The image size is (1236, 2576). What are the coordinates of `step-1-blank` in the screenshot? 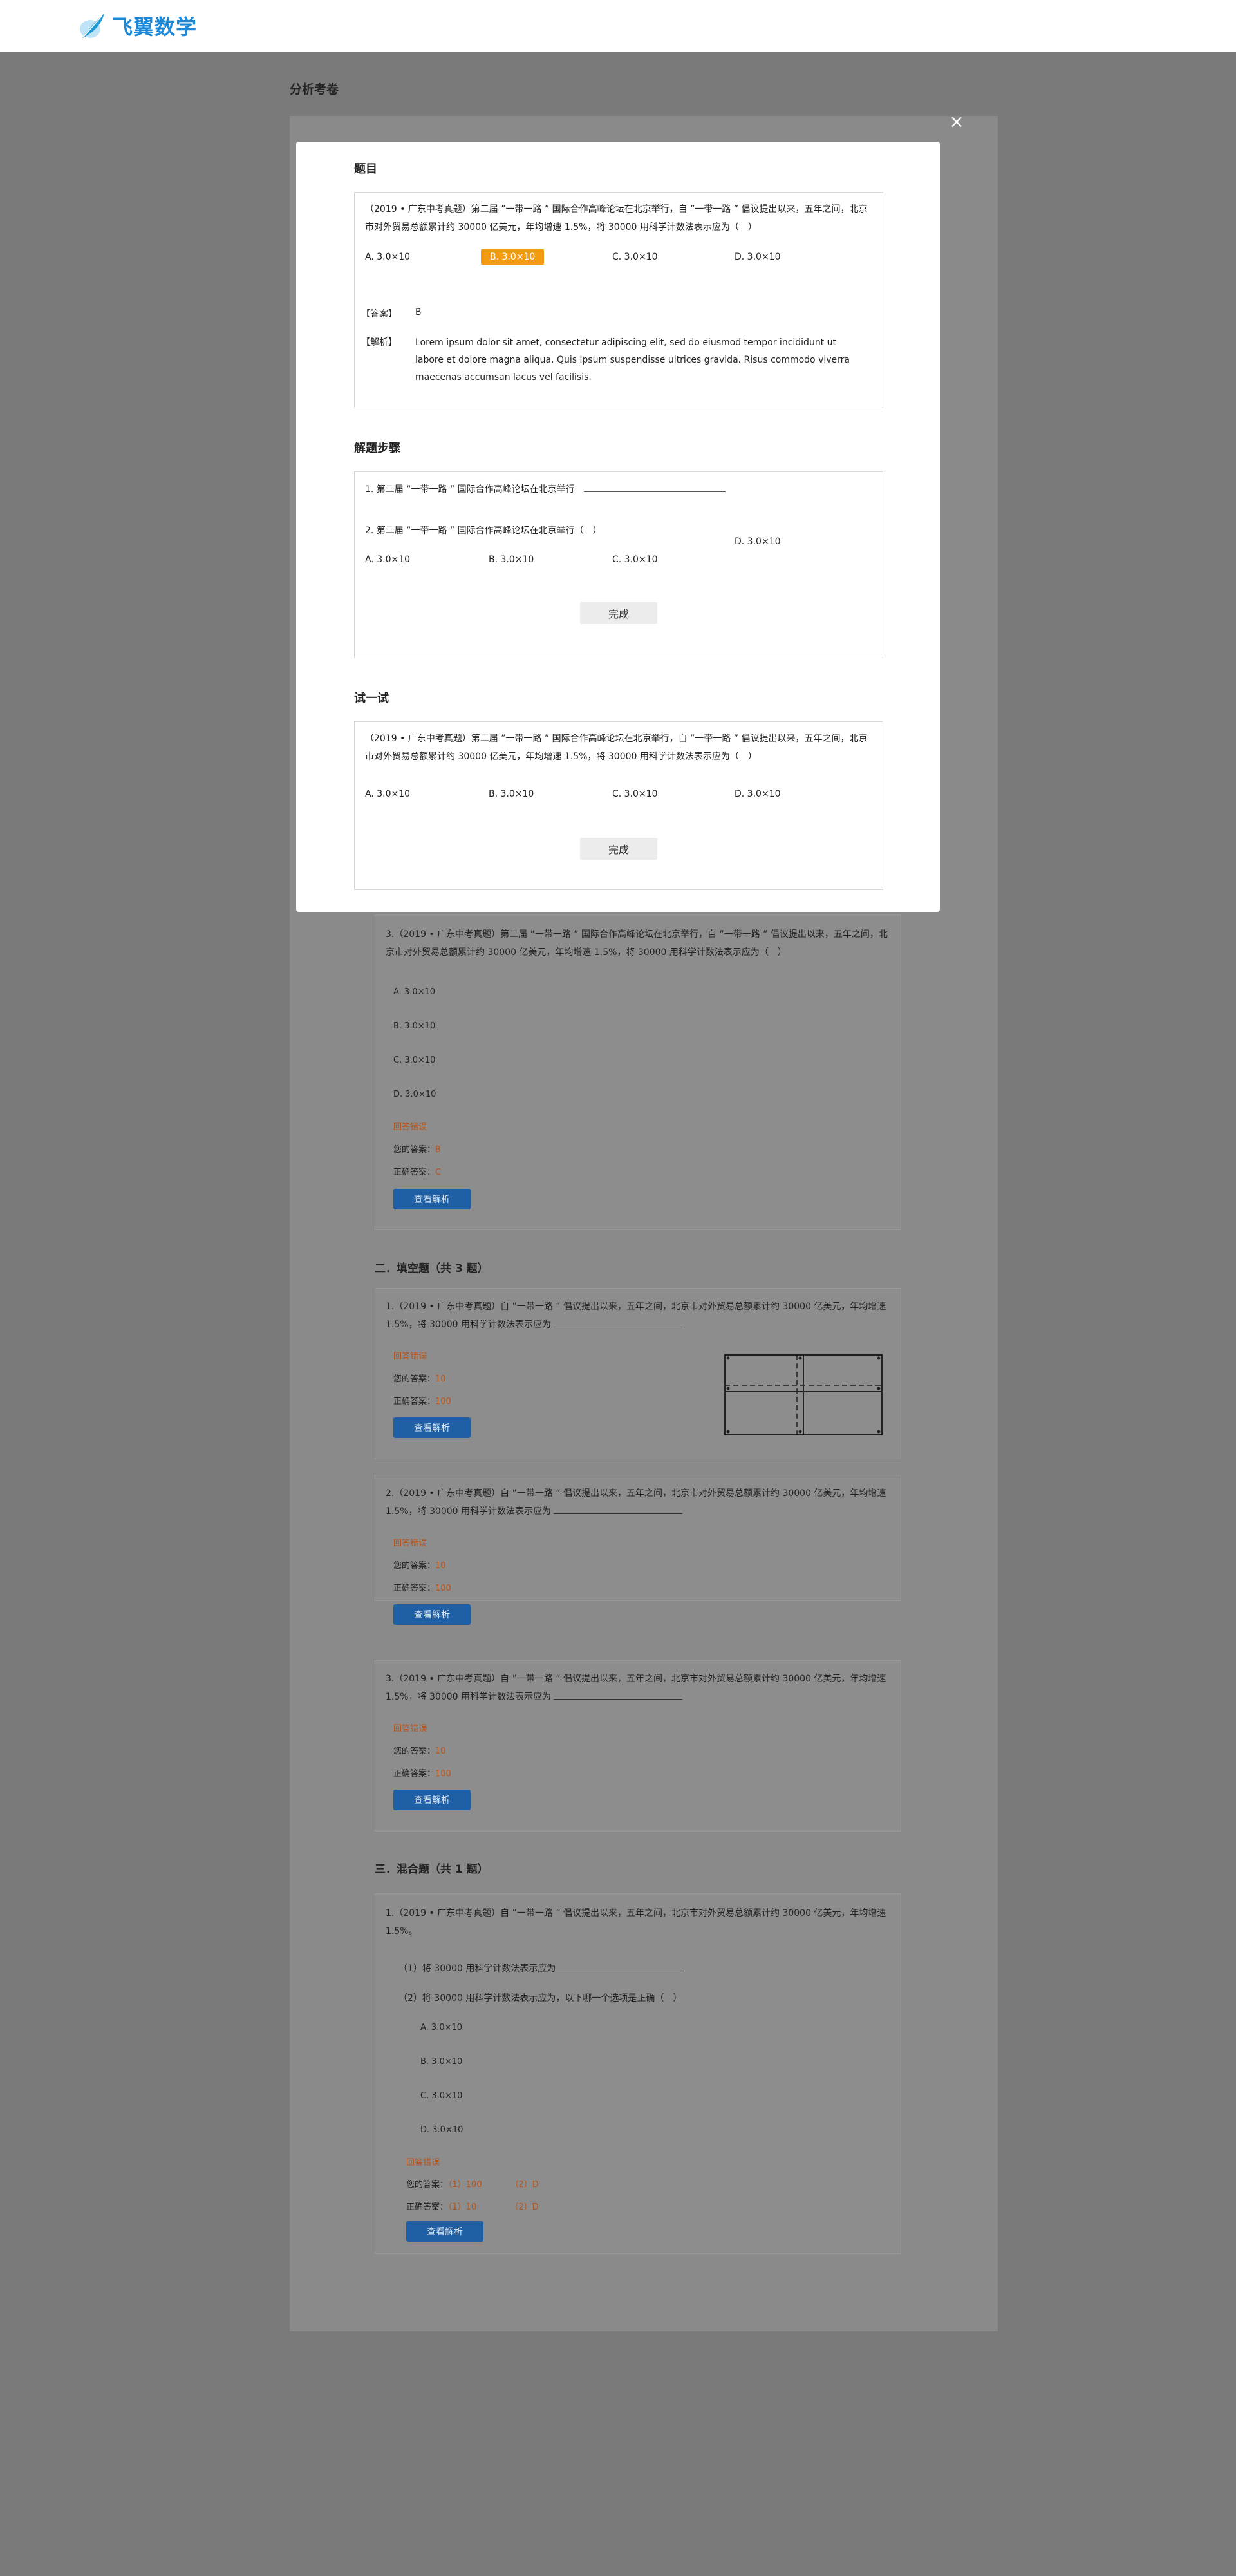 It's located at (654, 487).